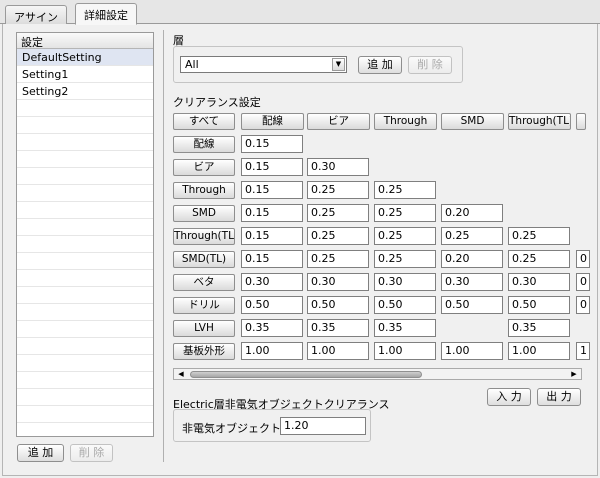  I want to click on delete-layer-button: 削 除, so click(430, 65).